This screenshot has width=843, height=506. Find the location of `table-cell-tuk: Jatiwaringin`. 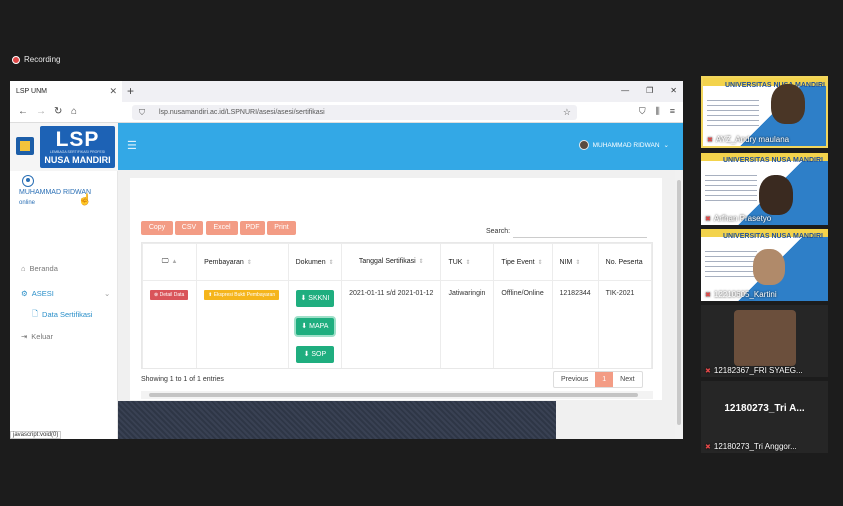

table-cell-tuk: Jatiwaringin is located at coordinates (467, 324).